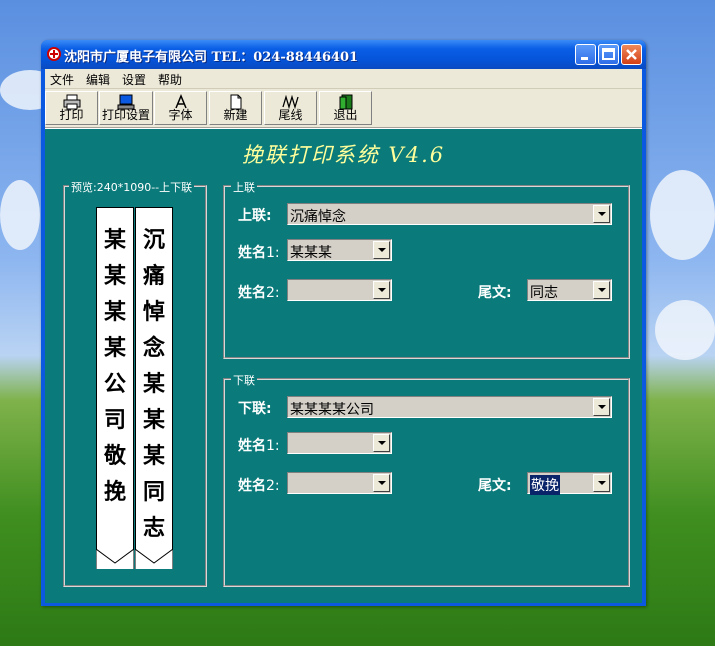  I want to click on maximize-icon, so click(608, 54).